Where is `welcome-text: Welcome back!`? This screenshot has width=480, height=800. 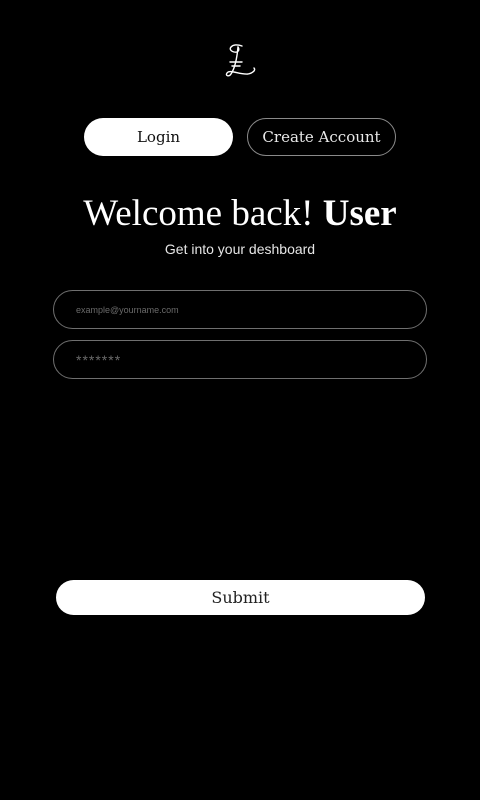 welcome-text: Welcome back! is located at coordinates (198, 213).